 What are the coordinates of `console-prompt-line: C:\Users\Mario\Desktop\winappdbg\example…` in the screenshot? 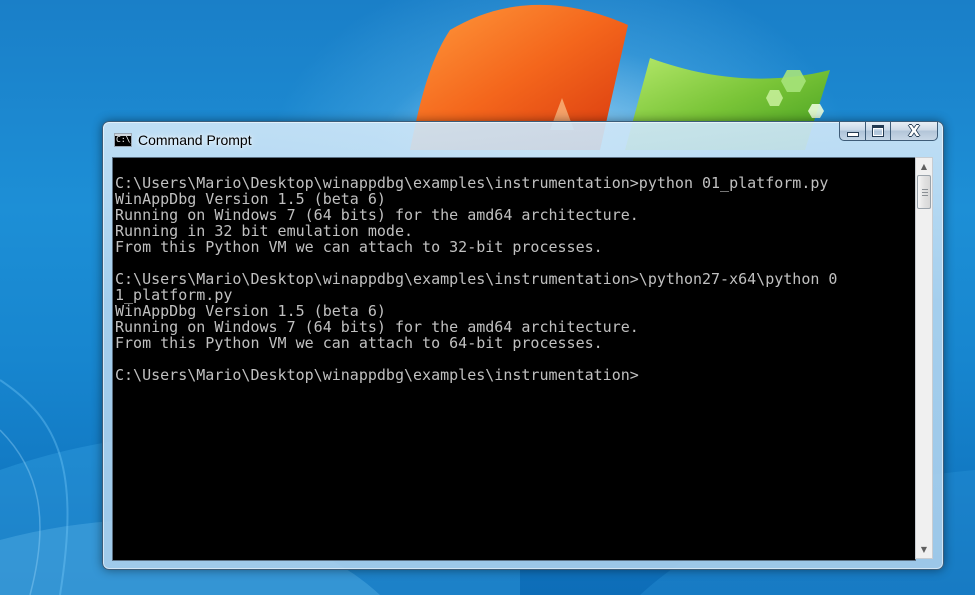 It's located at (377, 375).